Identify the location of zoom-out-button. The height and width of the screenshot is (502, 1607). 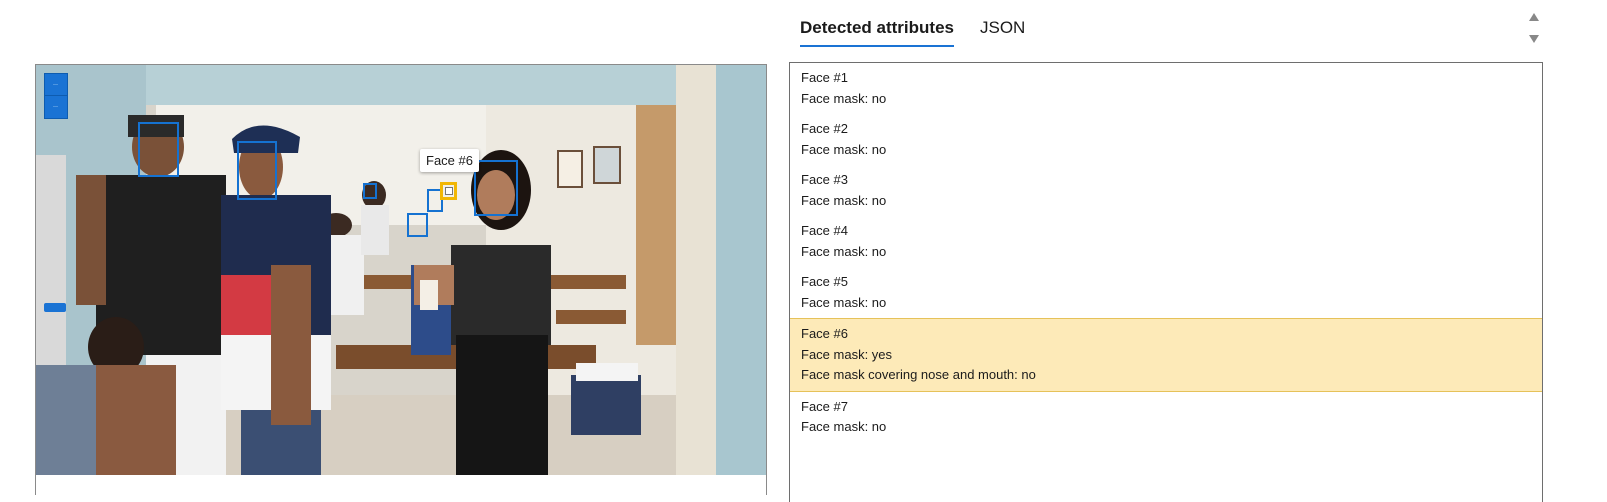
(56, 107).